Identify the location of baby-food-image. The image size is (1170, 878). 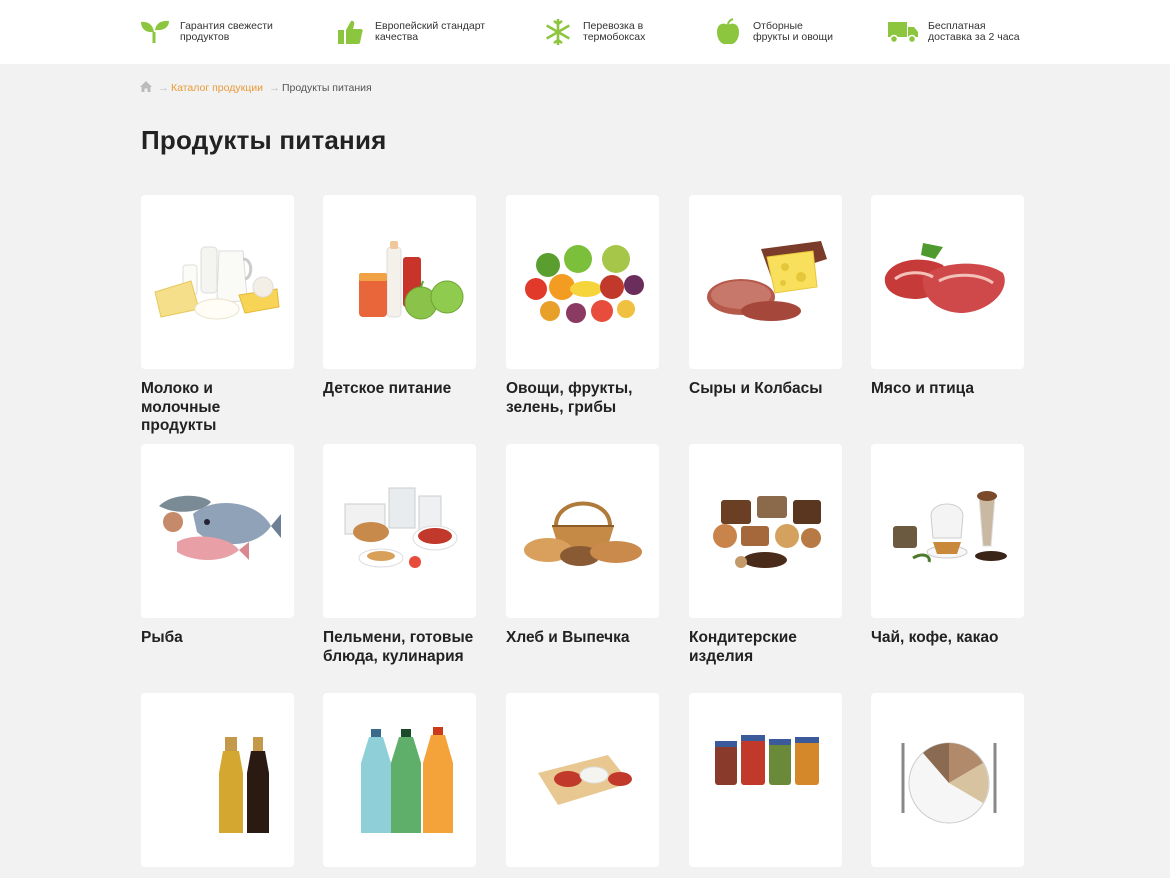
(399, 282).